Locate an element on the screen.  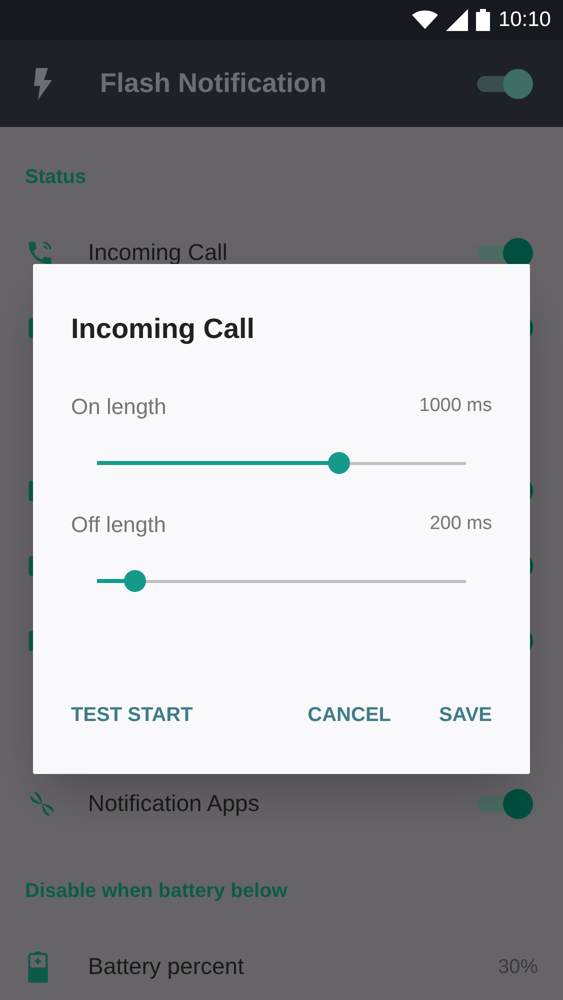
slider-label: Off length is located at coordinates (118, 525).